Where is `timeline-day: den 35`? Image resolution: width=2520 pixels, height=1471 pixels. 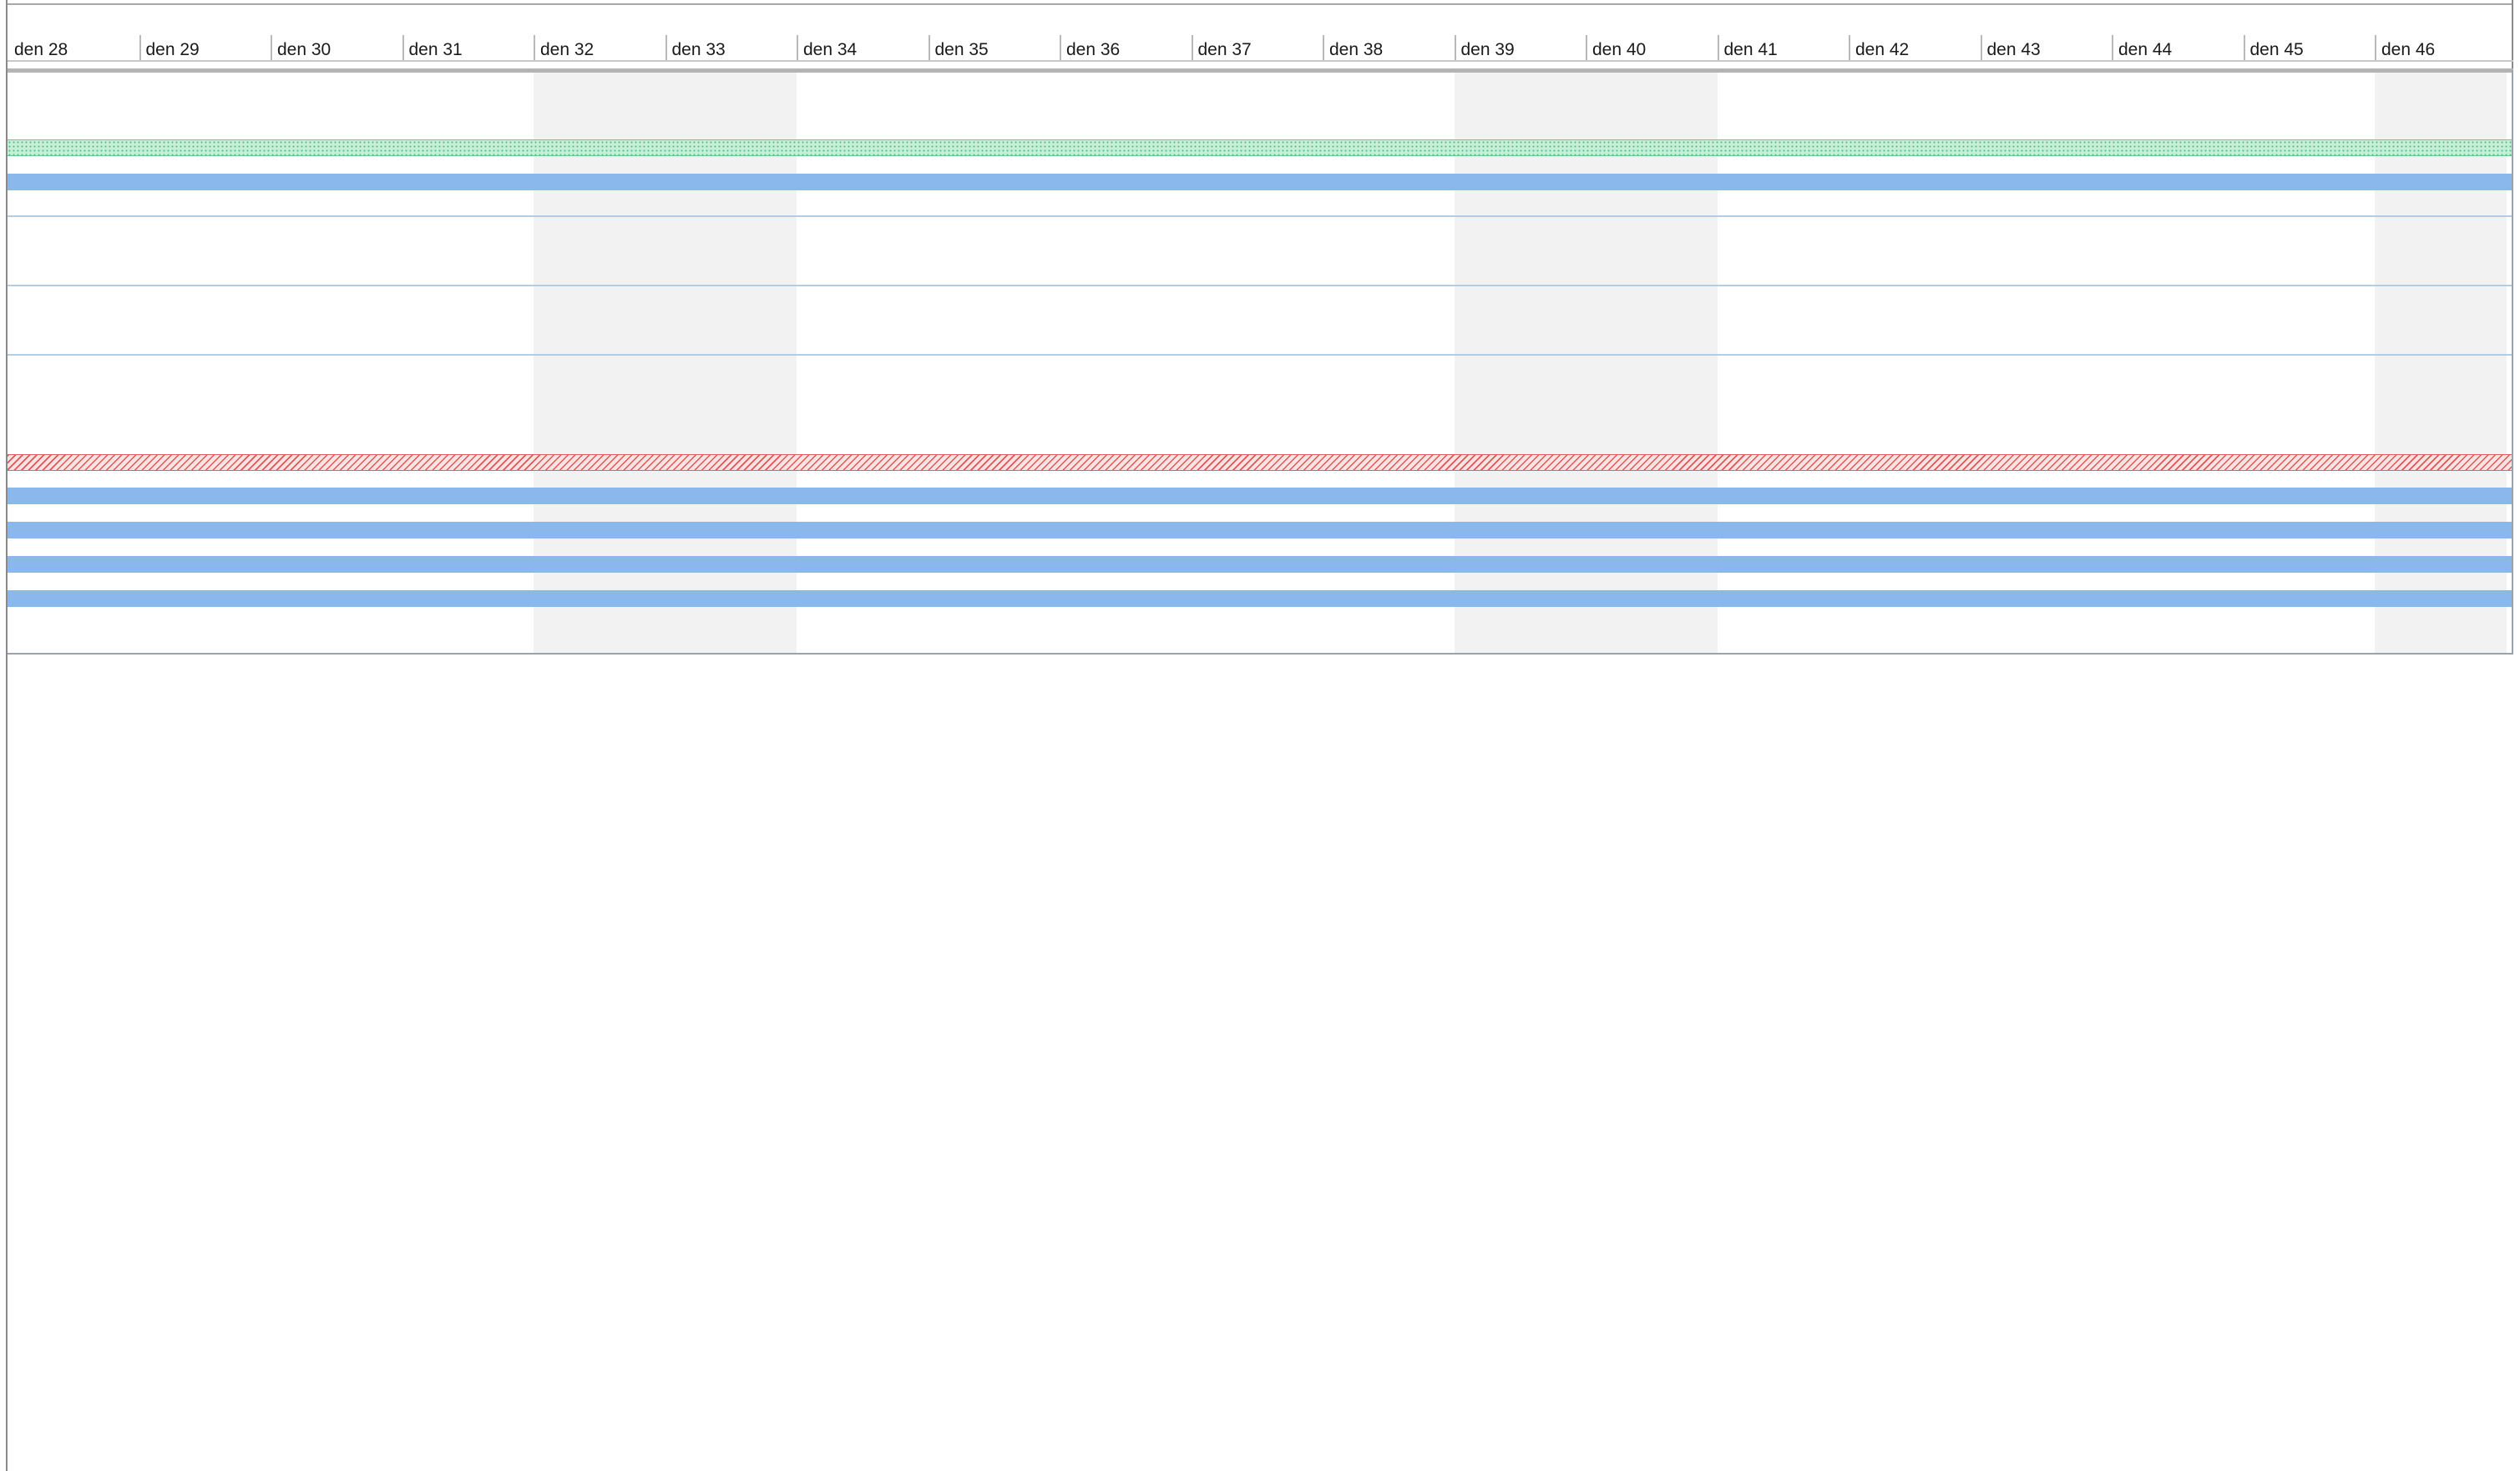
timeline-day: den 35 is located at coordinates (994, 32).